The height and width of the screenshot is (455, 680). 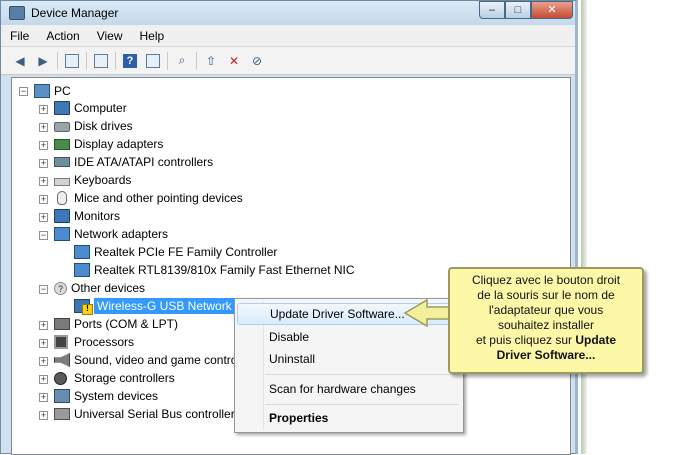 I want to click on tree-item-network-adapters: Network adapters, so click(x=111, y=234).